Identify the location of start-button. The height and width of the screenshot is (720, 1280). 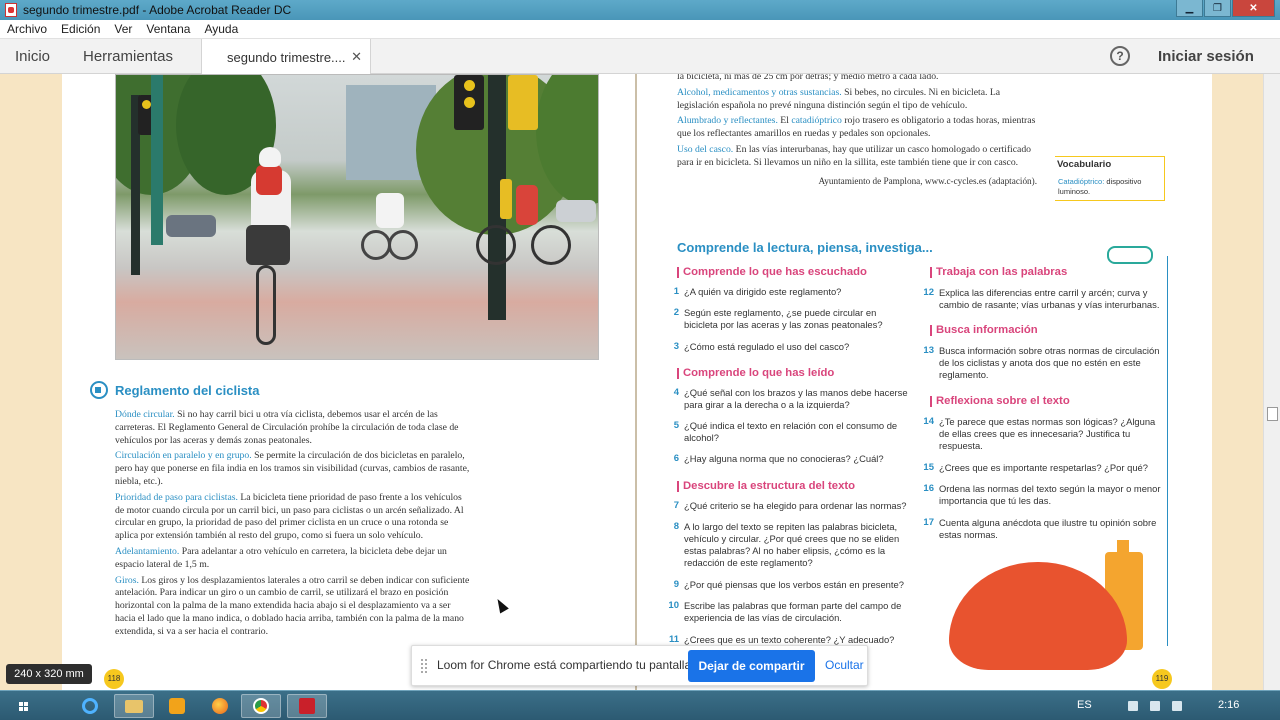
(23, 706).